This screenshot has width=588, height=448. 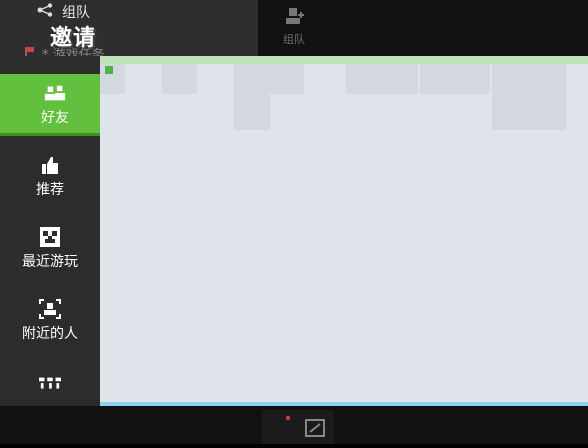 What do you see at coordinates (76, 13) in the screenshot?
I see `background-team-link-label: 组队` at bounding box center [76, 13].